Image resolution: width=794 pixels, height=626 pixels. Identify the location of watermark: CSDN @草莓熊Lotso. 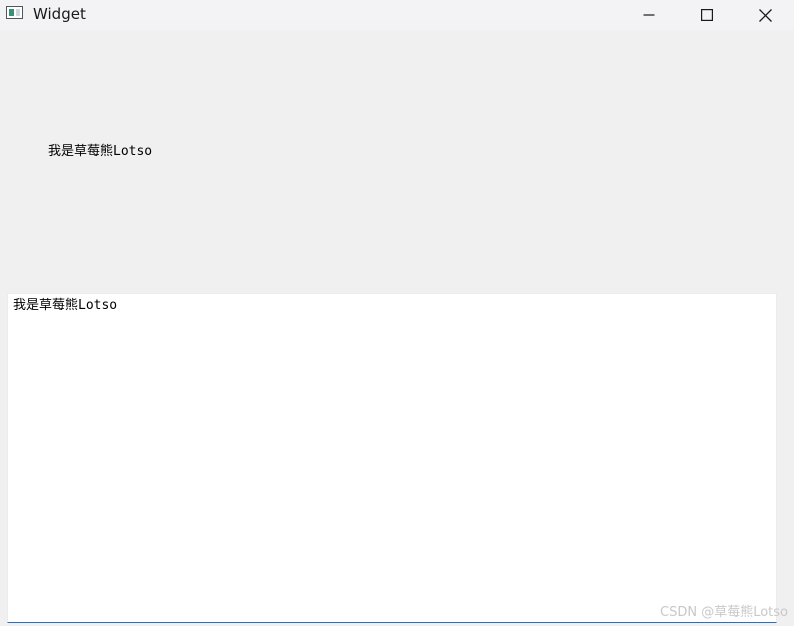
(724, 612).